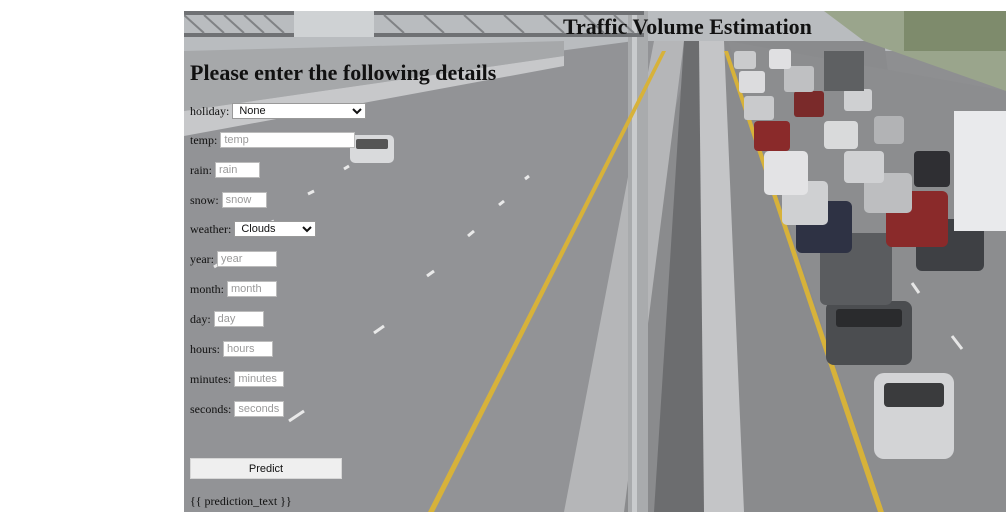  I want to click on prediction-text: {{ prediction_text }}, so click(241, 501).